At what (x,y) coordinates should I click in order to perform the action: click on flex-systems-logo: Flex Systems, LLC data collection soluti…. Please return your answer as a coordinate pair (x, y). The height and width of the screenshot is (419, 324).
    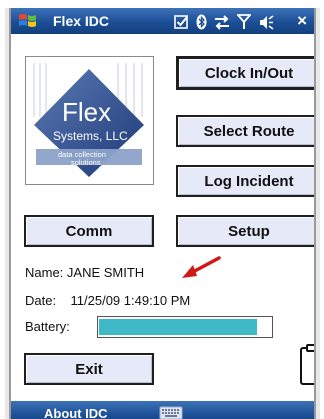
    Looking at the image, I should click on (89, 120).